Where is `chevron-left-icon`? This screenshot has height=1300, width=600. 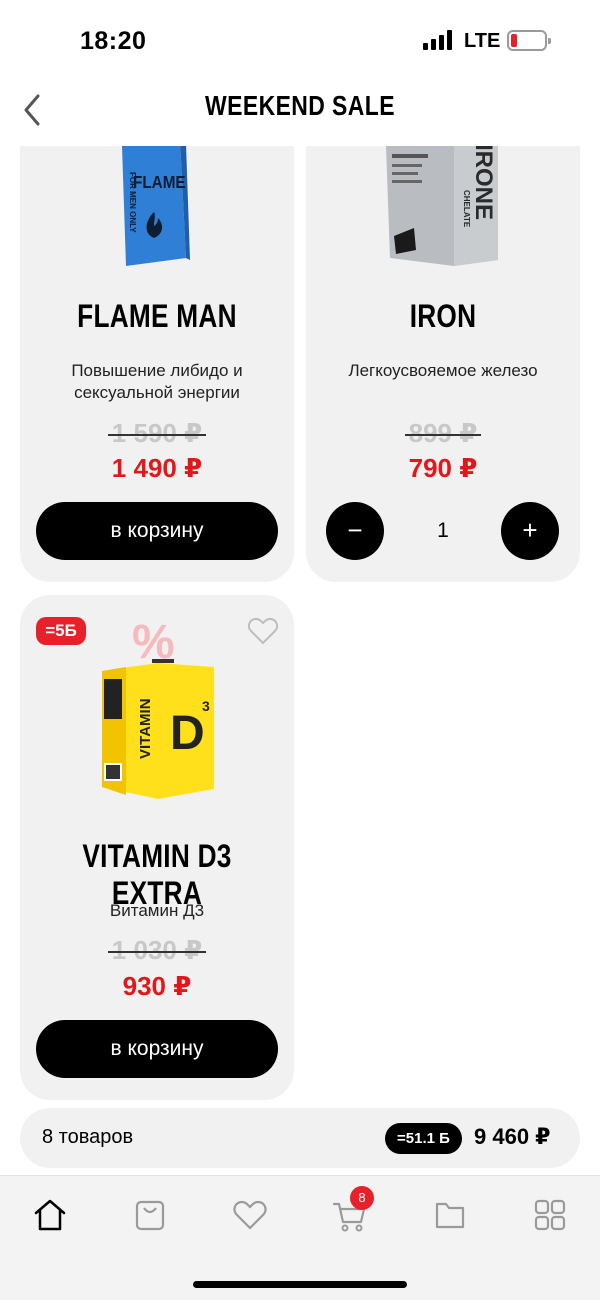
chevron-left-icon is located at coordinates (34, 110).